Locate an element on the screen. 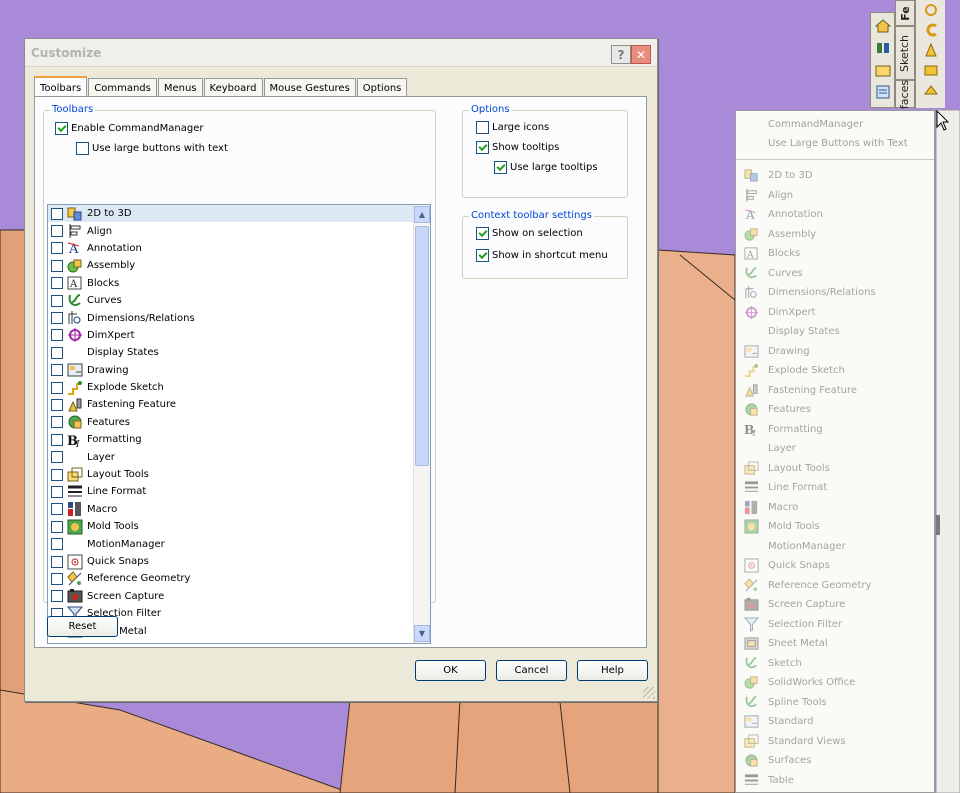 The width and height of the screenshot is (960, 793). show-tooltips-checkbox: Show tooltips is located at coordinates (517, 147).